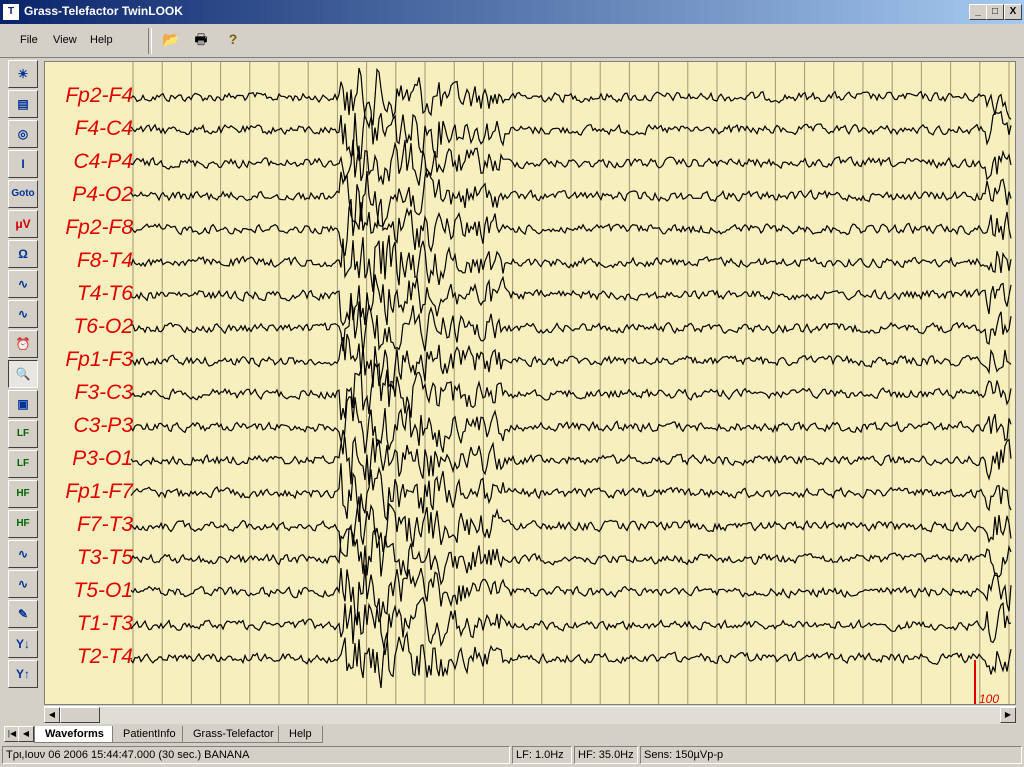 The height and width of the screenshot is (767, 1024). Describe the element at coordinates (103, 590) in the screenshot. I see `channel-label: T5-O1` at that location.